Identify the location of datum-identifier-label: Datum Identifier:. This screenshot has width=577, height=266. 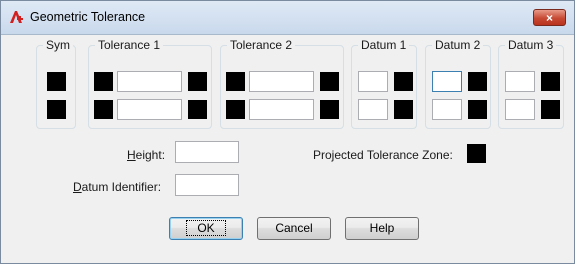
(117, 187).